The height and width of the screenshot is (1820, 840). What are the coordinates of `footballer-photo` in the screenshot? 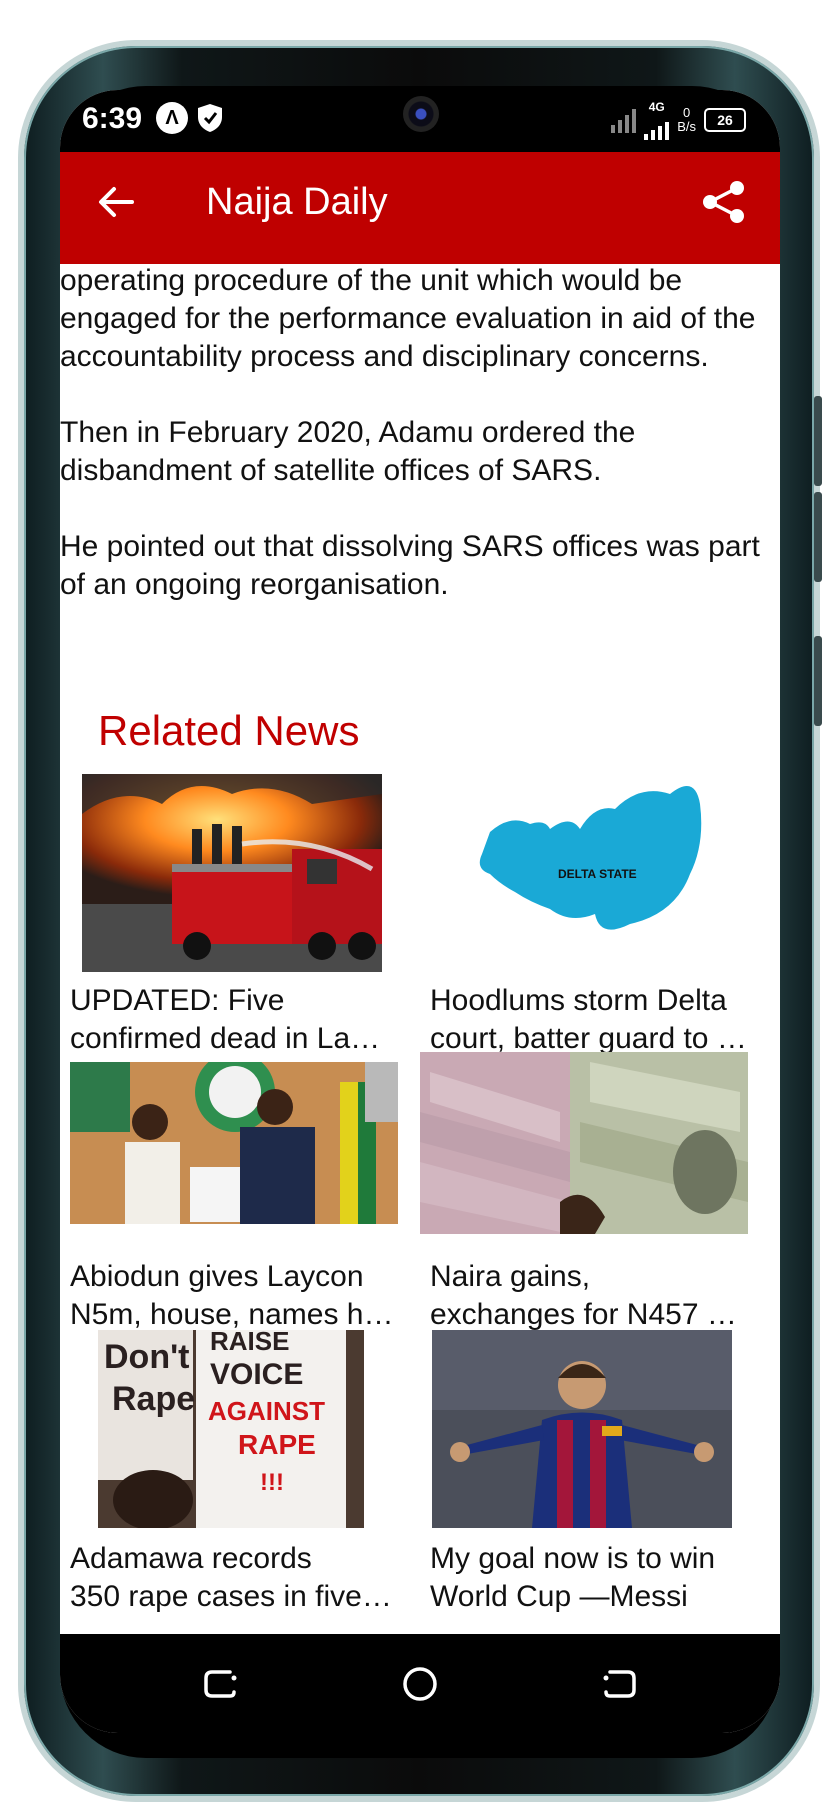 It's located at (582, 1429).